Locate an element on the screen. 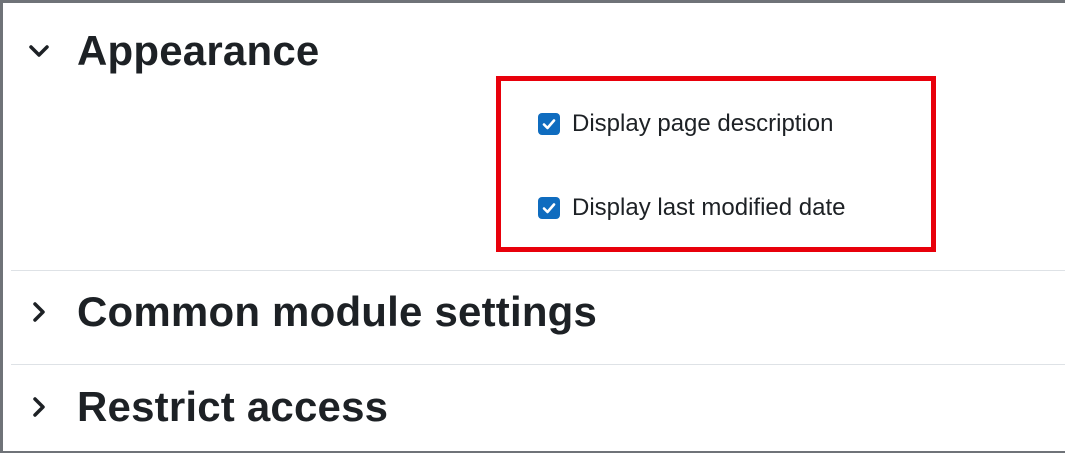 The image size is (1065, 453). section-appearance-toggle: Appearance is located at coordinates (172, 51).